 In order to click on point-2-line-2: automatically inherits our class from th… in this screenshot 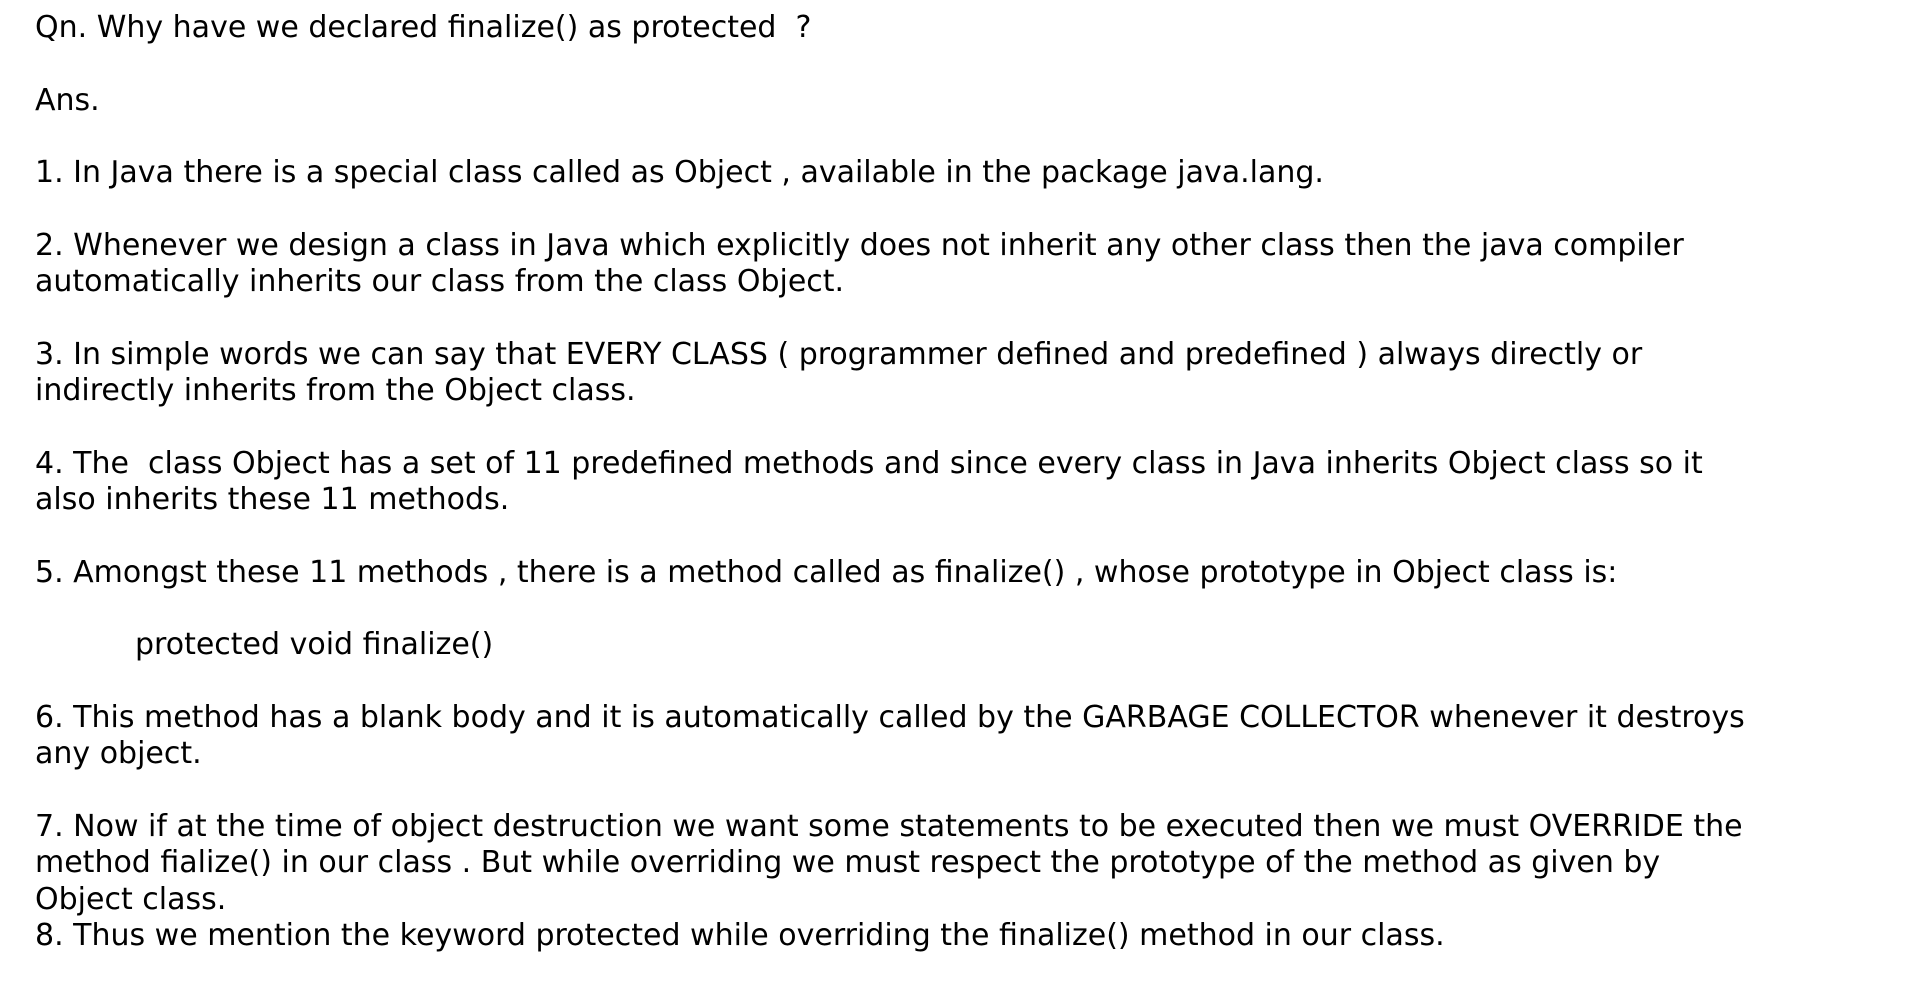, I will do `click(440, 281)`.